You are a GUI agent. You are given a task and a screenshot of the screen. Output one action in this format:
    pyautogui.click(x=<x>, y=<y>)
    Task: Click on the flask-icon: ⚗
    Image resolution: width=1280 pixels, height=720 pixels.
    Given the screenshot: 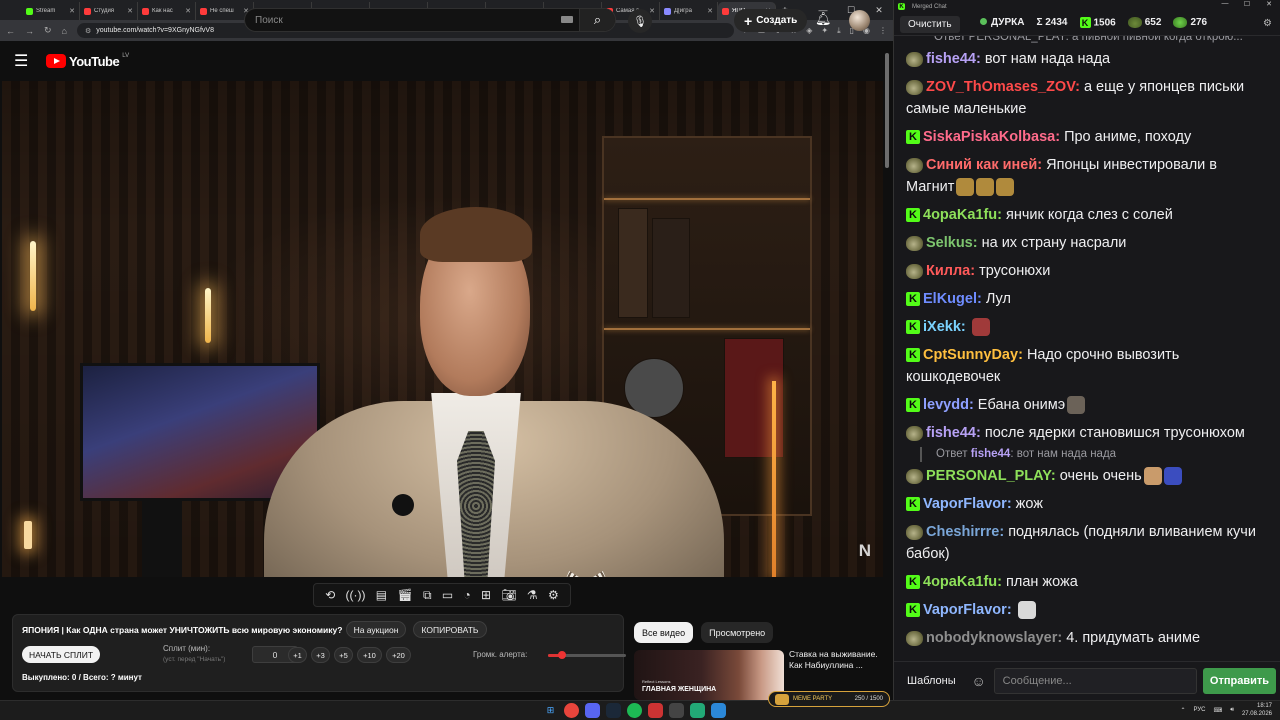 What is the action you would take?
    pyautogui.click(x=532, y=595)
    